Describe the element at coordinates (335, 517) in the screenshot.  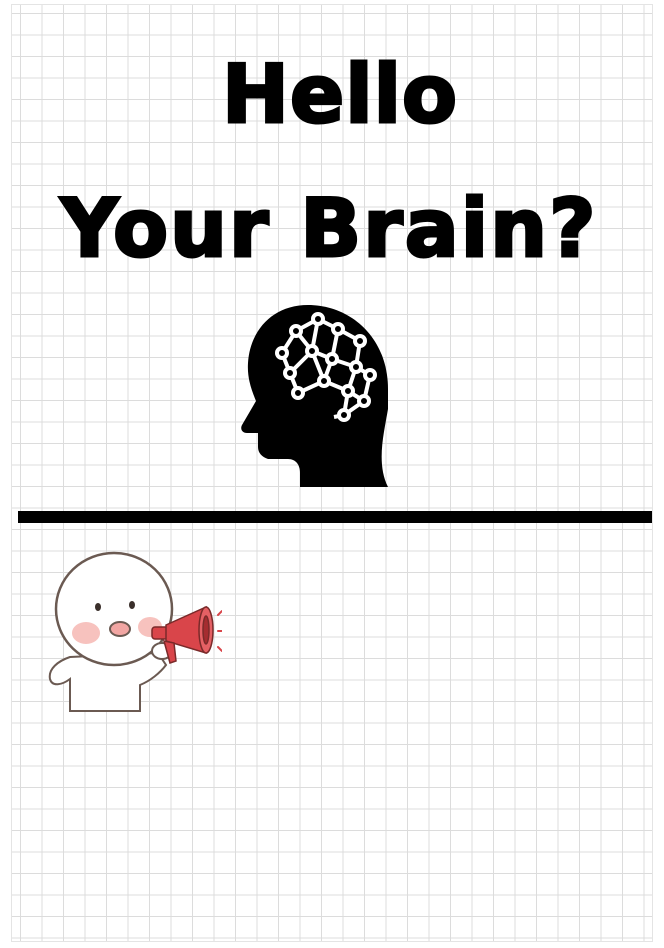
I see `section-divider` at that location.